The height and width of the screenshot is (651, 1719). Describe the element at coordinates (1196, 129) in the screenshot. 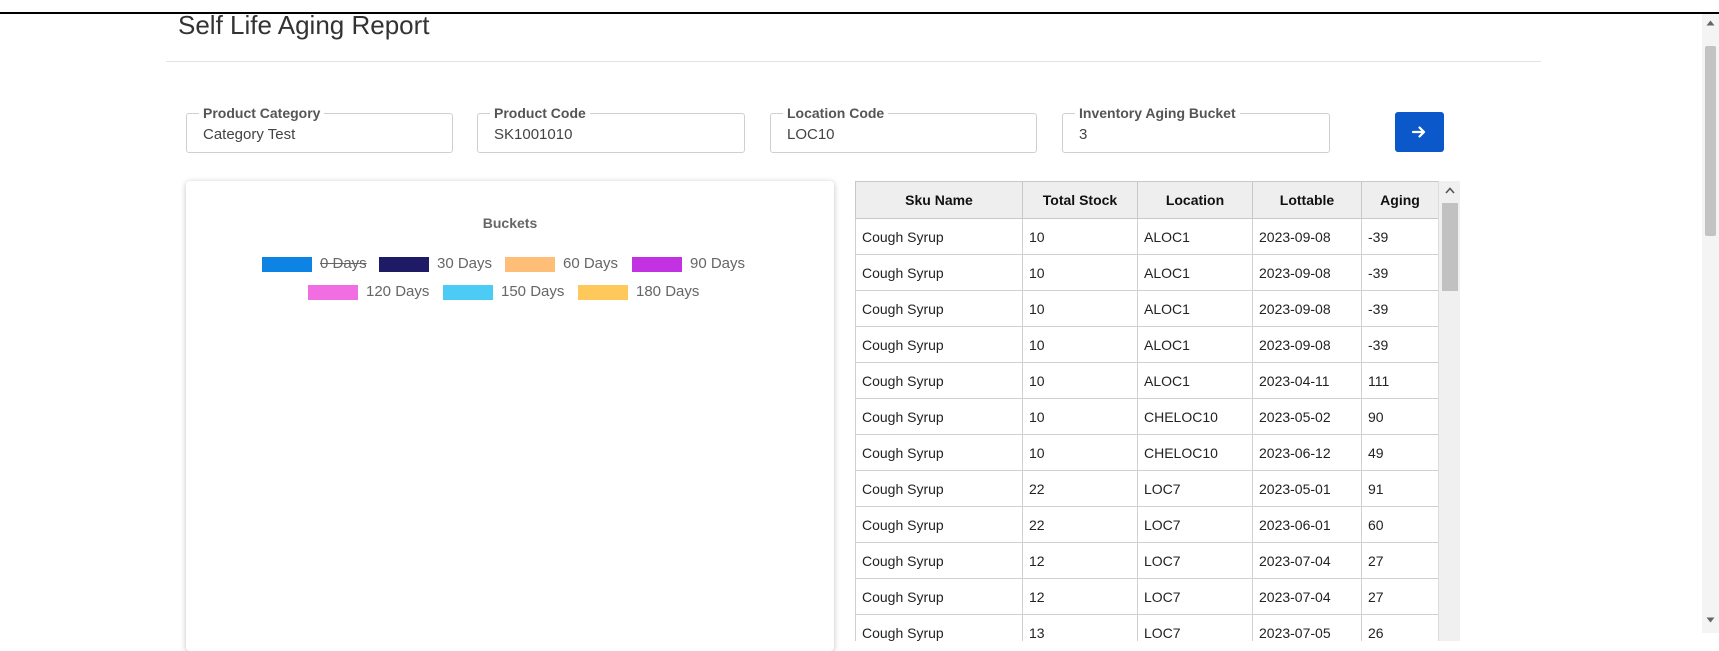

I see `inventory-aging-bucket-field: Inventory Aging Bucket 3` at that location.